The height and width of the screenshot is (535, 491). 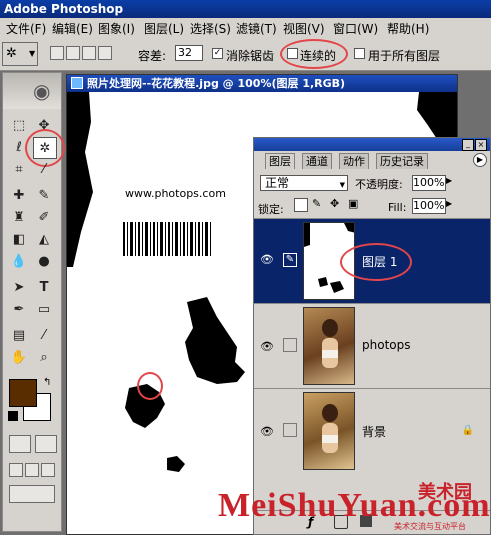 I want to click on tolerance-input: 32, so click(x=189, y=53).